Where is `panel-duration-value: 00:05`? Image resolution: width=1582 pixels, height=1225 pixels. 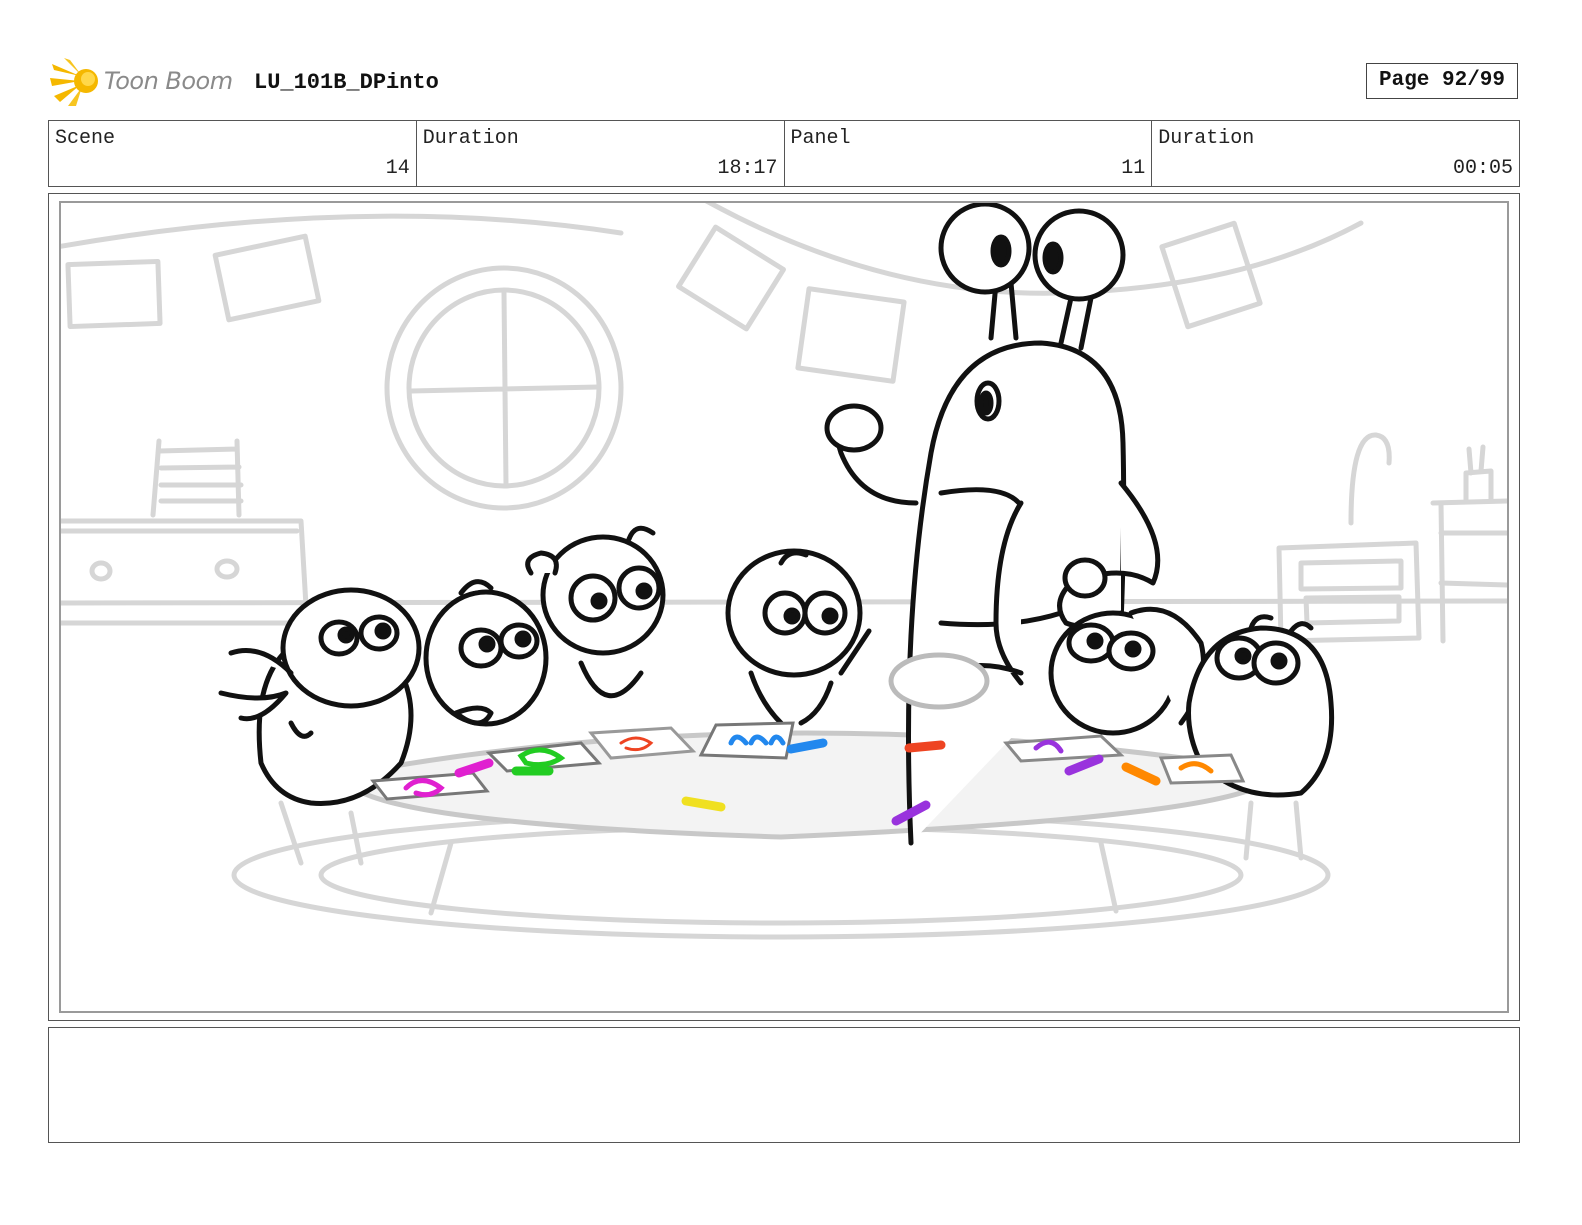 panel-duration-value: 00:05 is located at coordinates (1482, 168).